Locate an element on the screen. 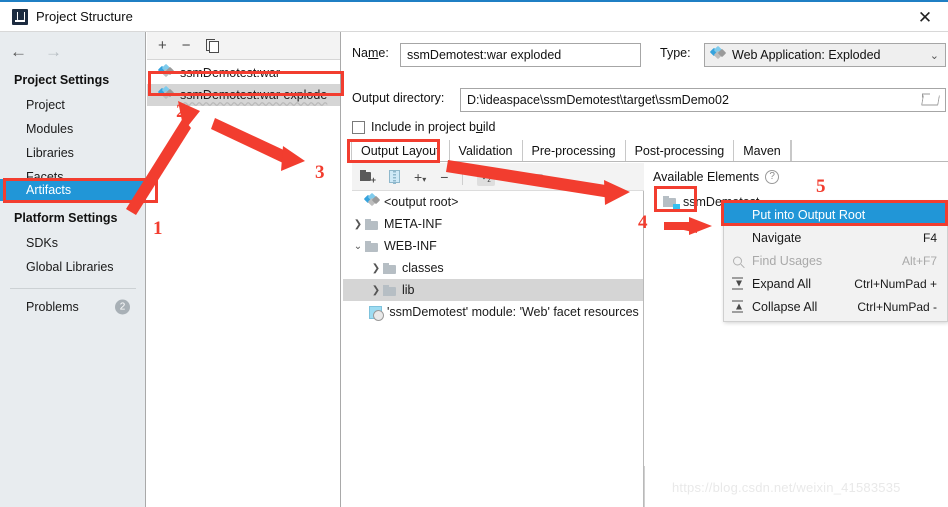 This screenshot has height=507, width=948. tab-label: Pre-processing is located at coordinates (573, 150).